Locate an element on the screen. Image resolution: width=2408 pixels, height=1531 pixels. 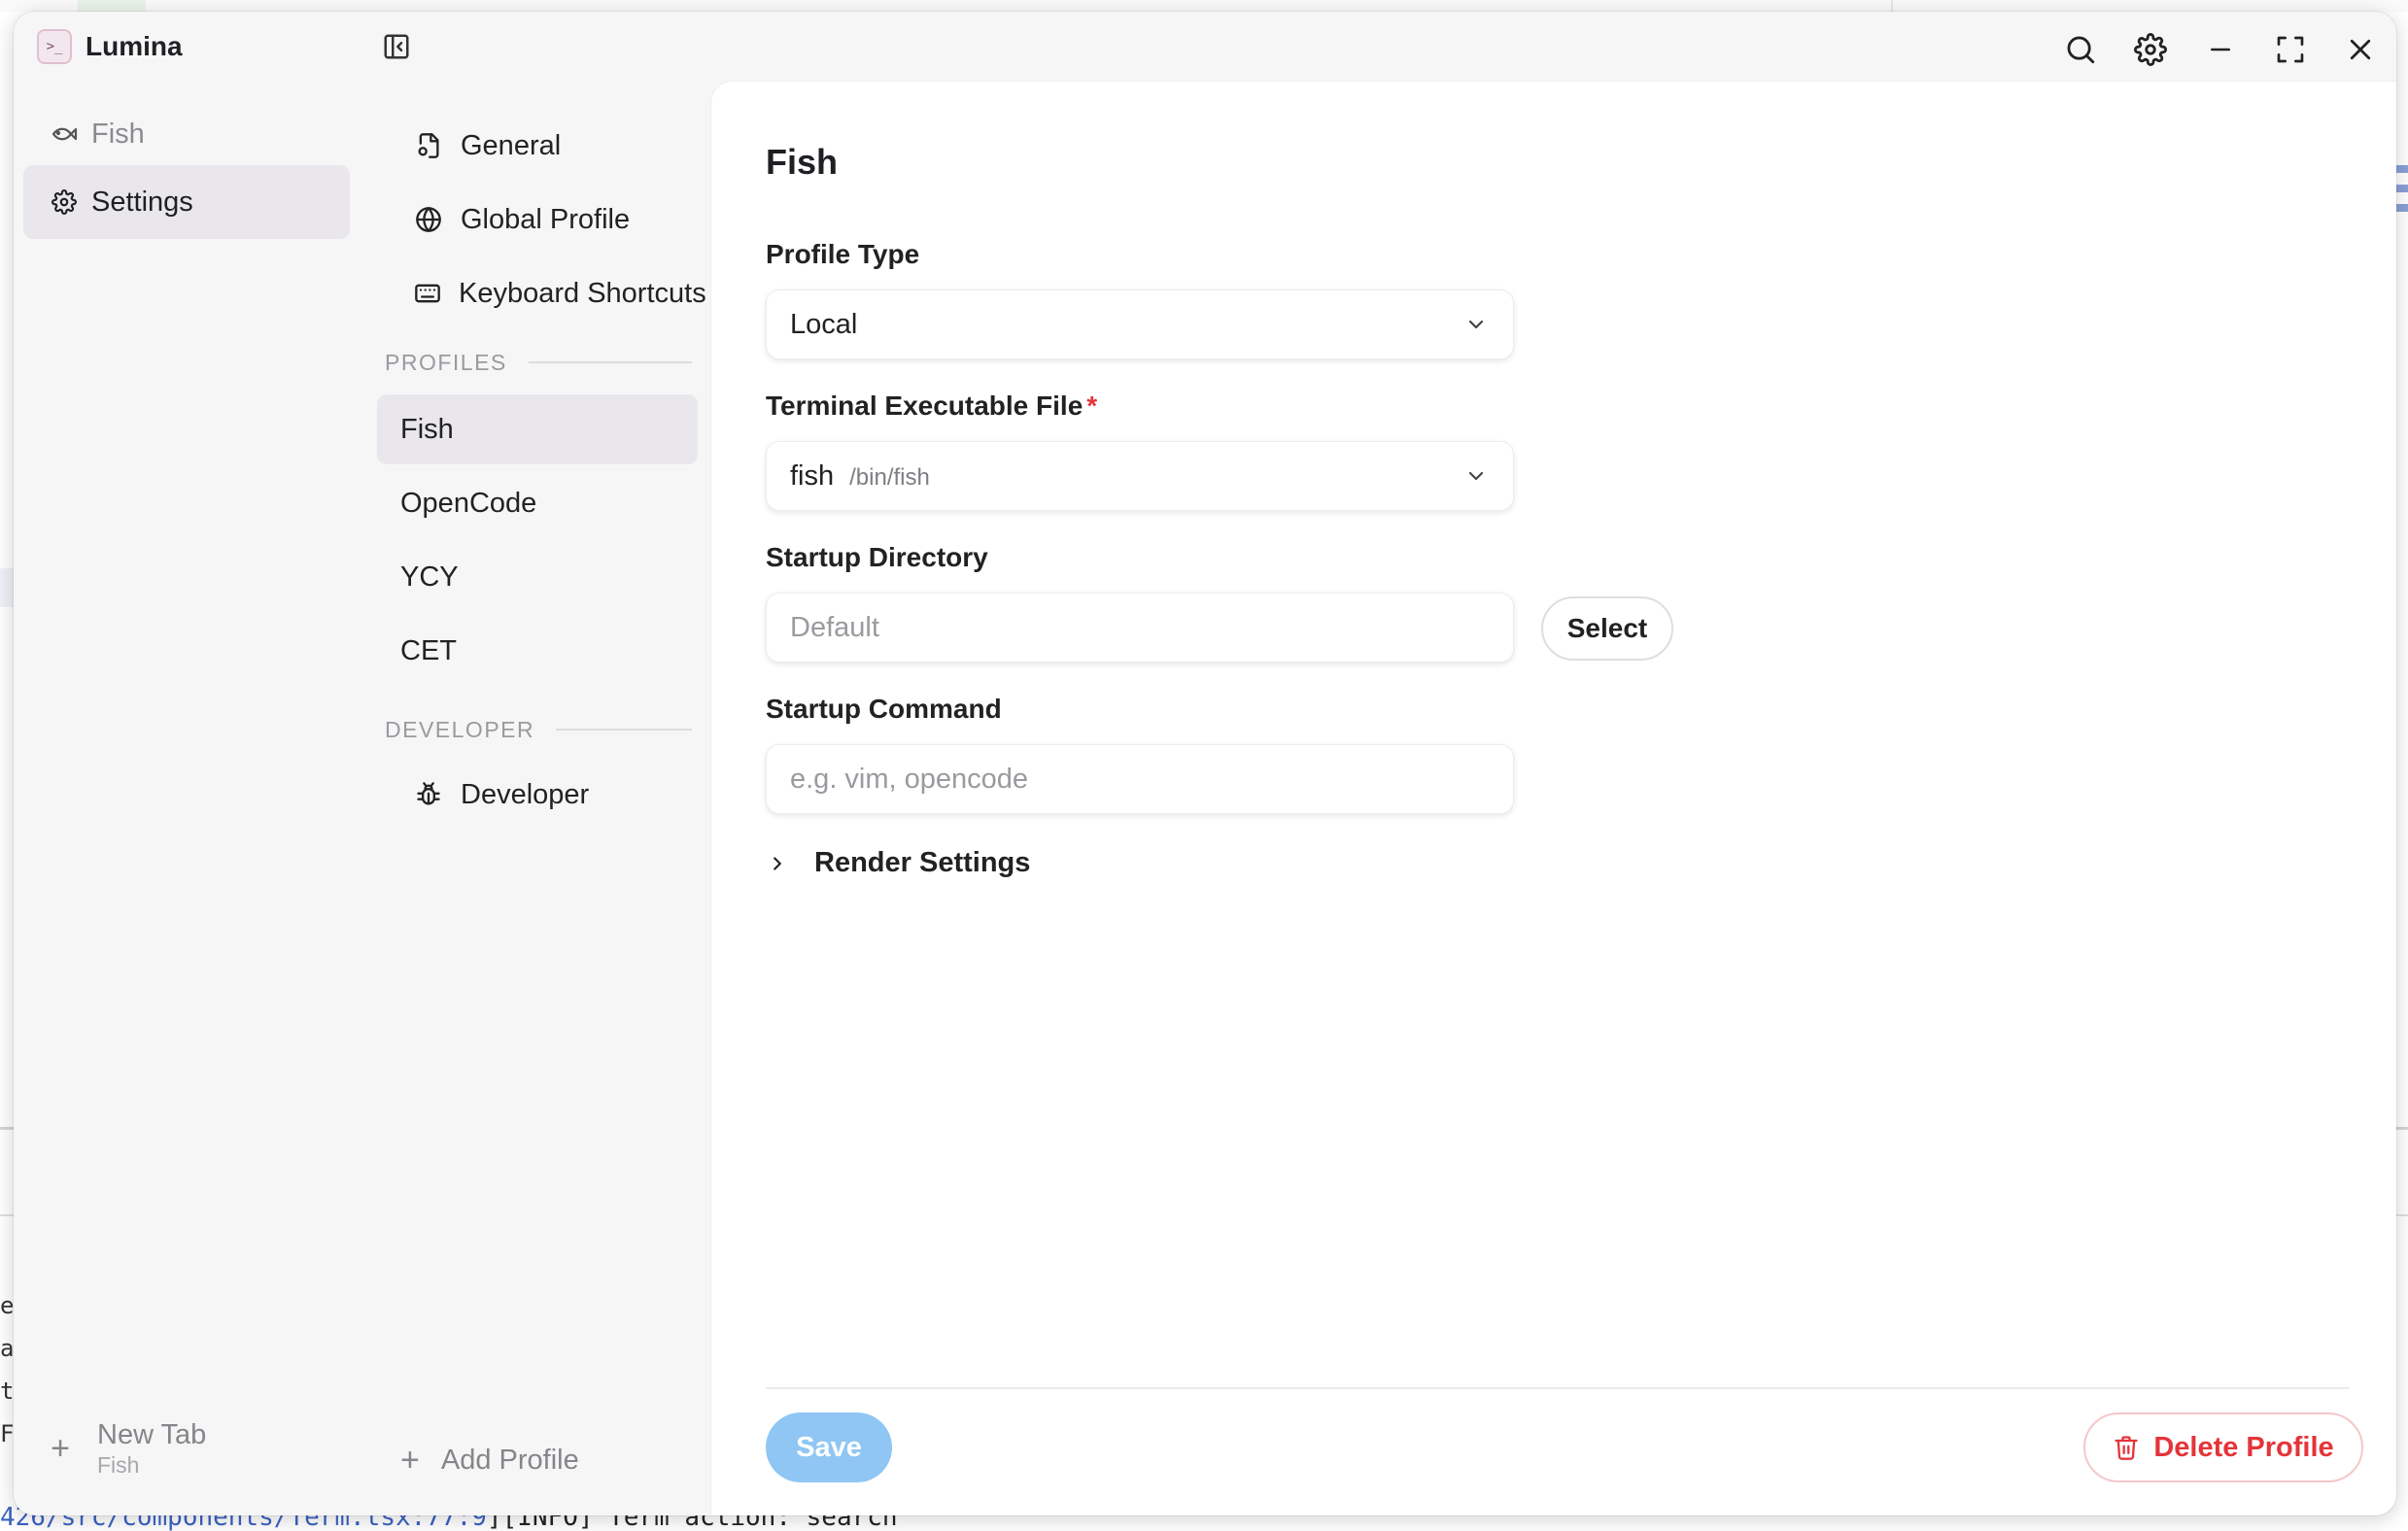
startup-command-label: Startup Command is located at coordinates (884, 709).